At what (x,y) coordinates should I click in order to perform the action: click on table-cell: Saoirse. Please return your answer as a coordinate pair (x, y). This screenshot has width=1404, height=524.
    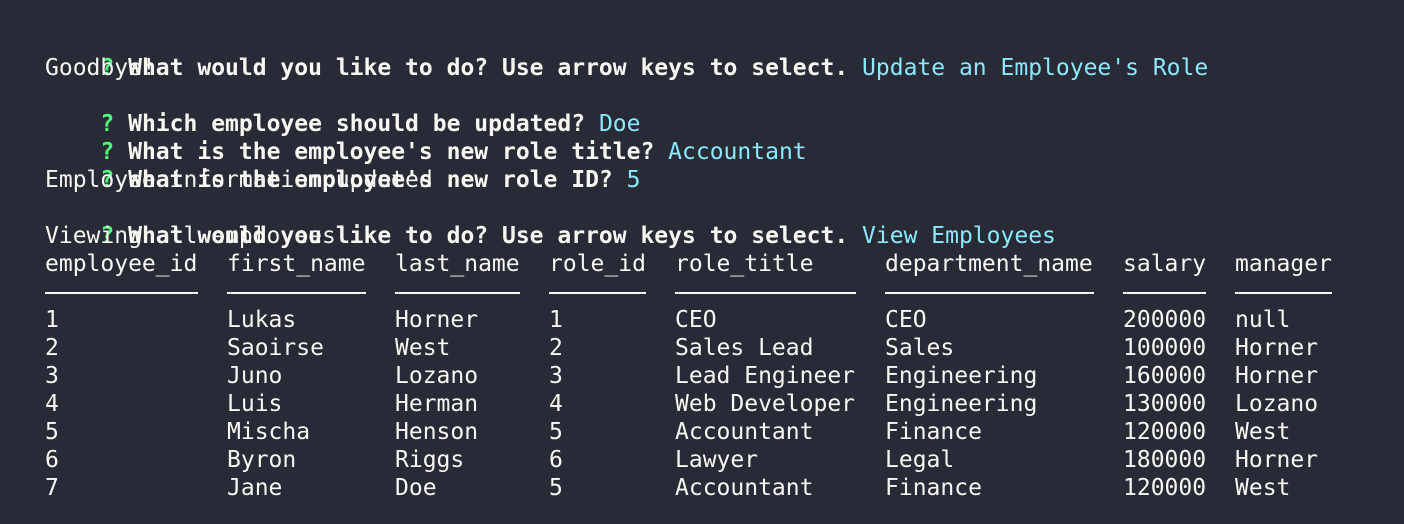
    Looking at the image, I should click on (275, 348).